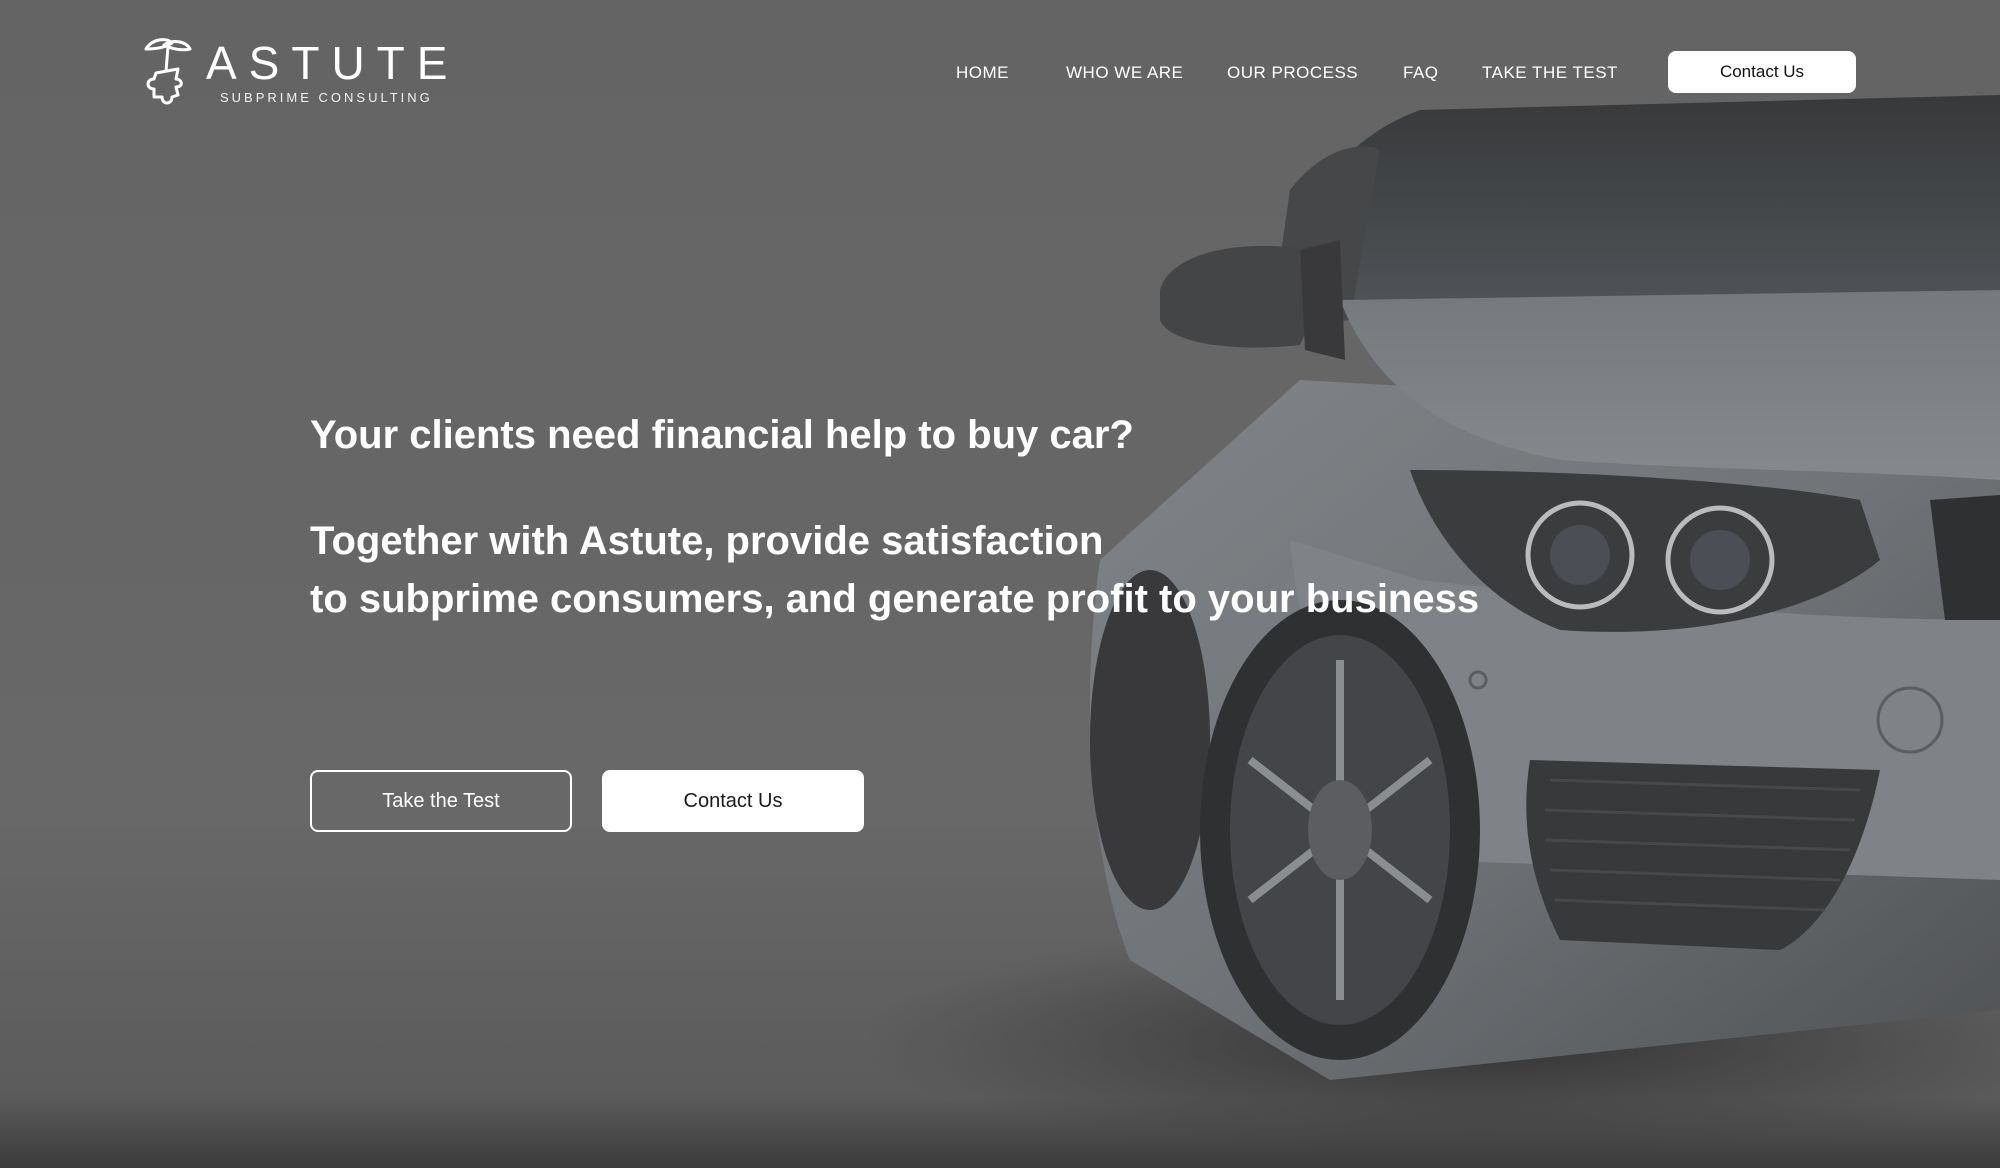  I want to click on hero-contact-button: Contact Us, so click(733, 801).